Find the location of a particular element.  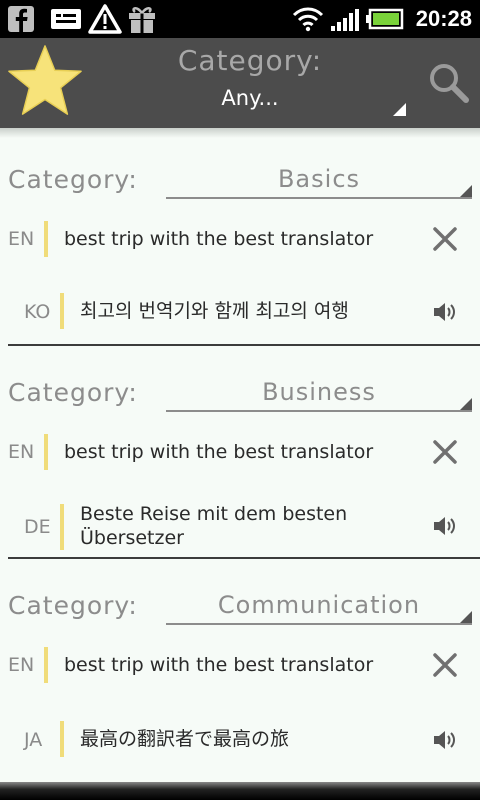

message-icon is located at coordinates (66, 19).